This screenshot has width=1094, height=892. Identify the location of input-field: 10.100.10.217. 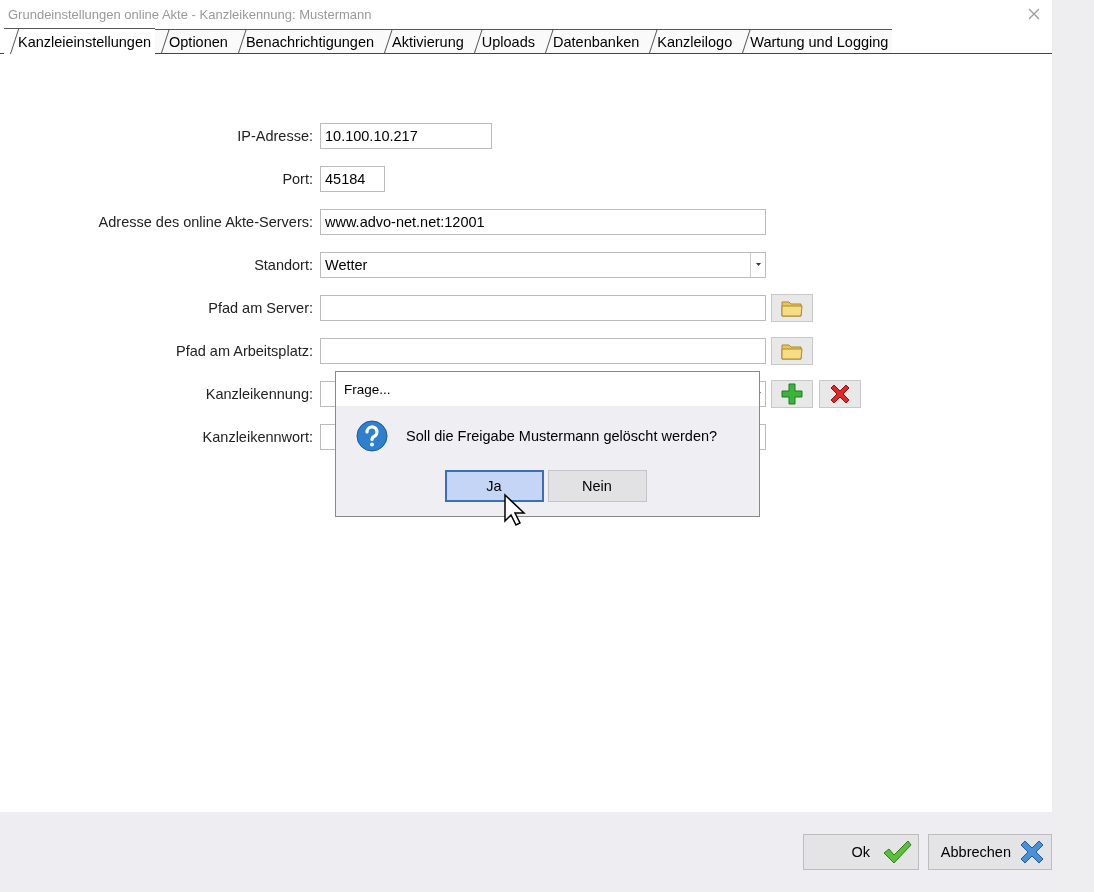
(406, 135).